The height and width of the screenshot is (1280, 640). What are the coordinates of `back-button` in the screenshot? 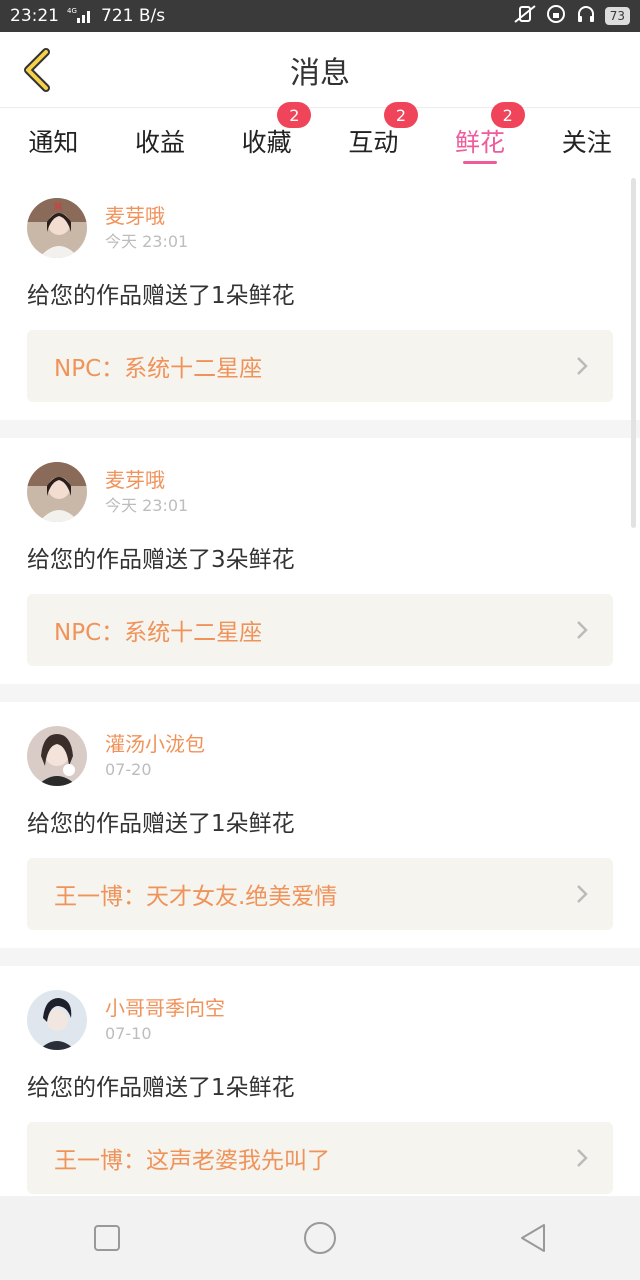 It's located at (38, 70).